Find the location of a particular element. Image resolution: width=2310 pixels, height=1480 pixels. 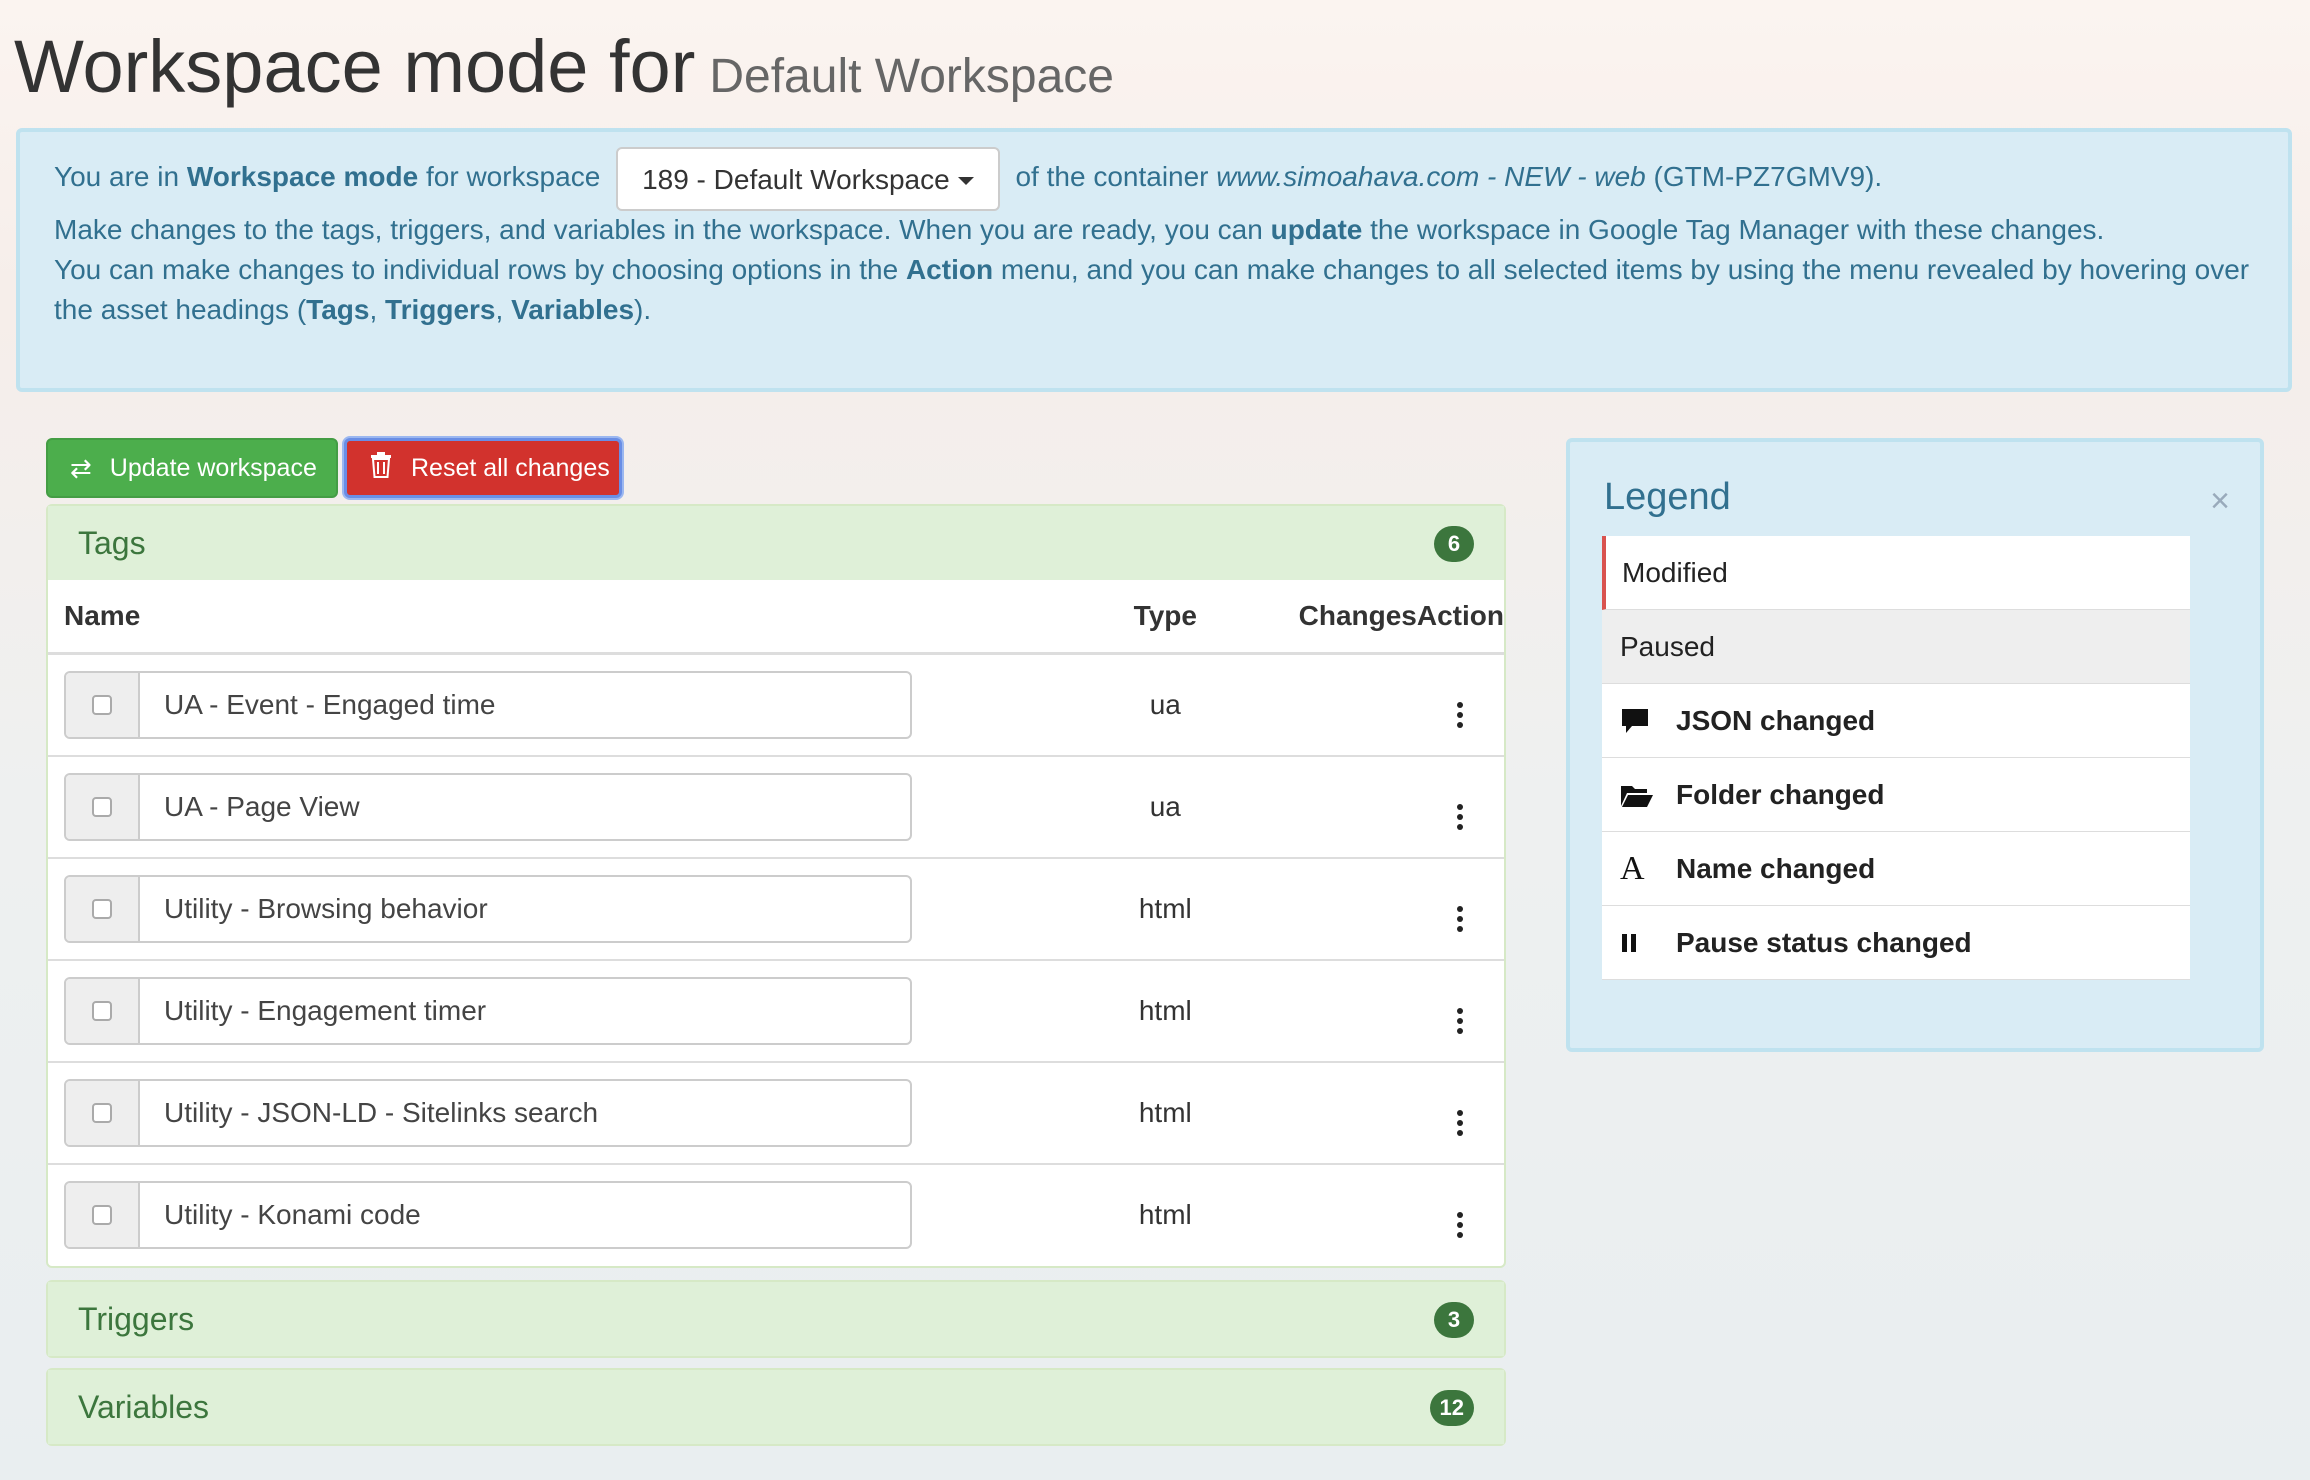

tag-name: Utility - JSON-LD - Sitelinks search is located at coordinates (381, 1112).